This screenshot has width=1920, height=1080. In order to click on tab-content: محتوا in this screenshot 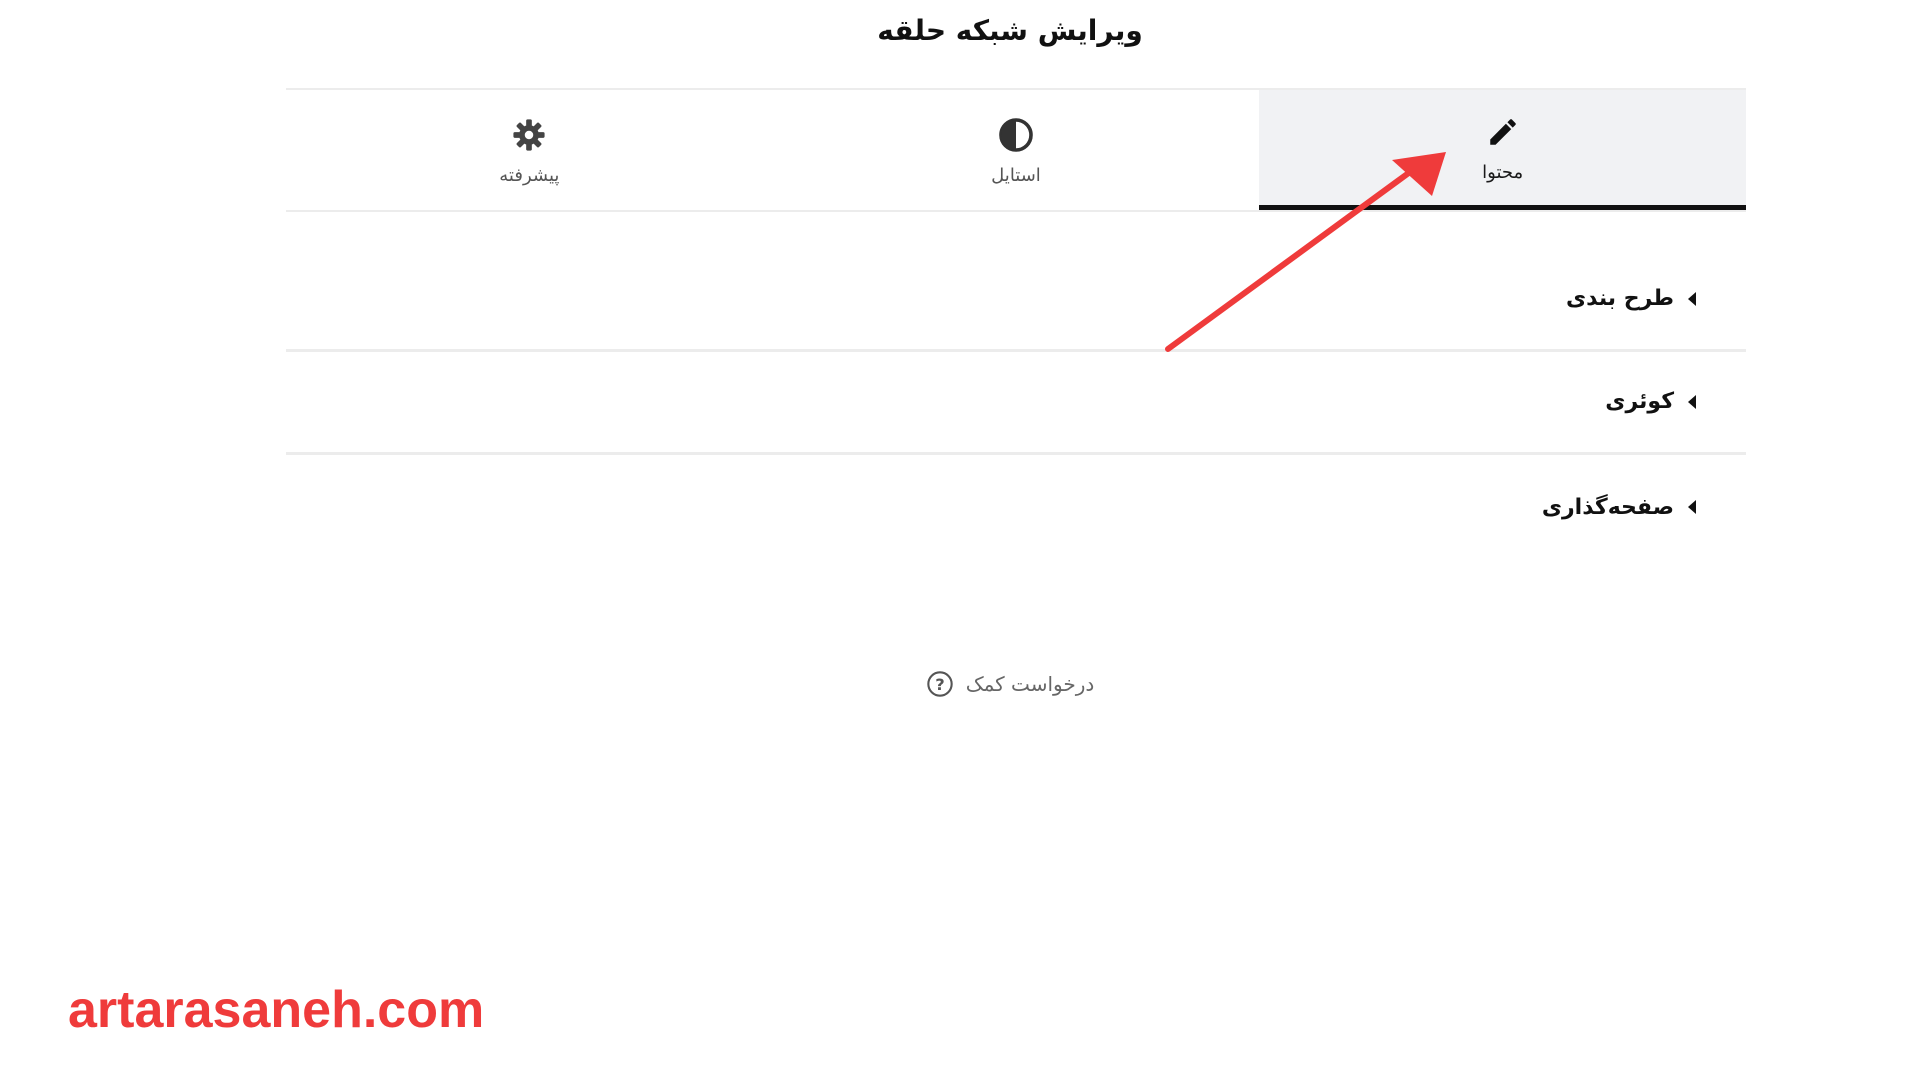, I will do `click(1502, 150)`.